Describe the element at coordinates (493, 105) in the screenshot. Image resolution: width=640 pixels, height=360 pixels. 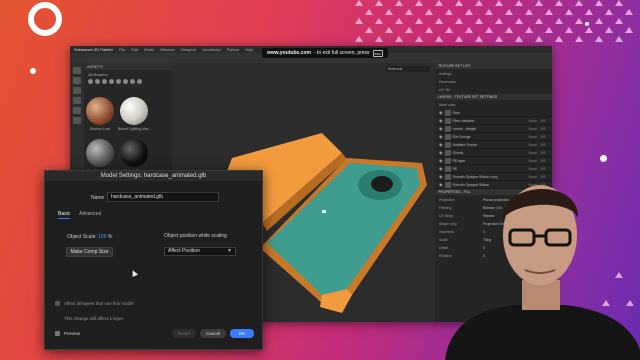
I see `channel-selector: Base color` at that location.